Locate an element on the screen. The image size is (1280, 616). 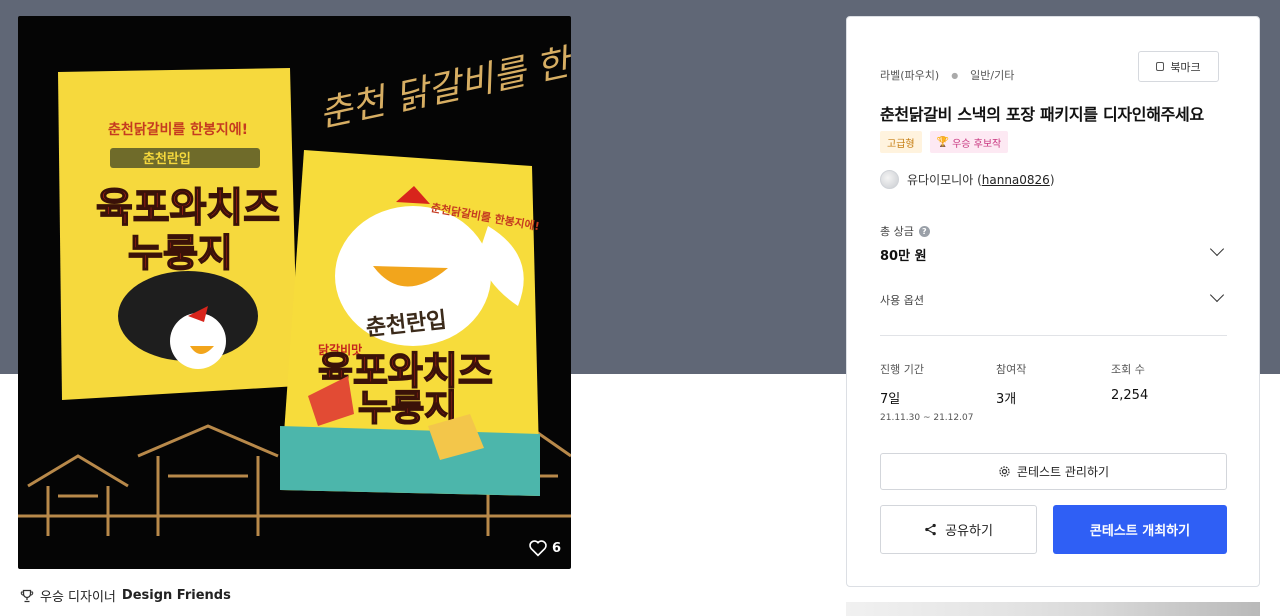
prize-value: 80만 원 is located at coordinates (903, 256).